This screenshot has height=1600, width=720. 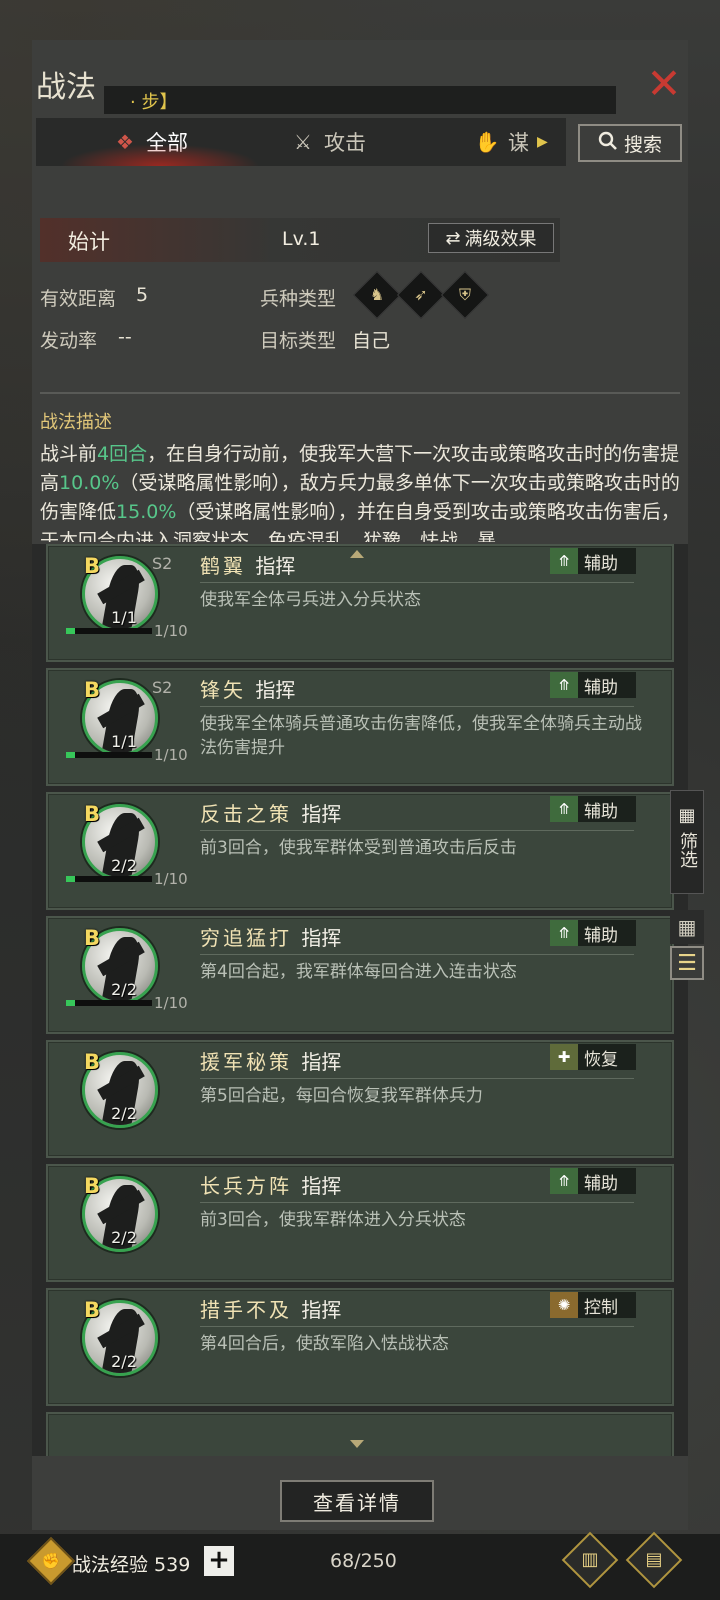 I want to click on grid-icon: ▦, so click(x=687, y=927).